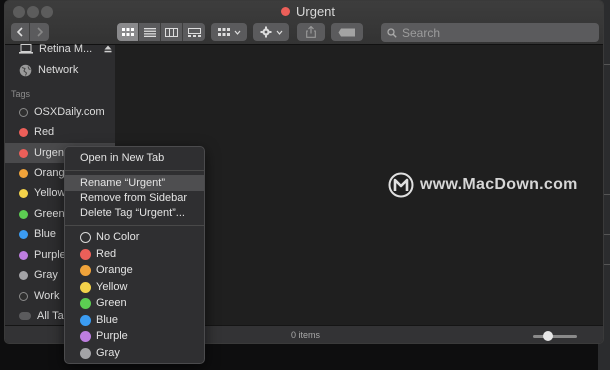 Image resolution: width=610 pixels, height=370 pixels. What do you see at coordinates (26, 49) in the screenshot?
I see `laptop-icon` at bounding box center [26, 49].